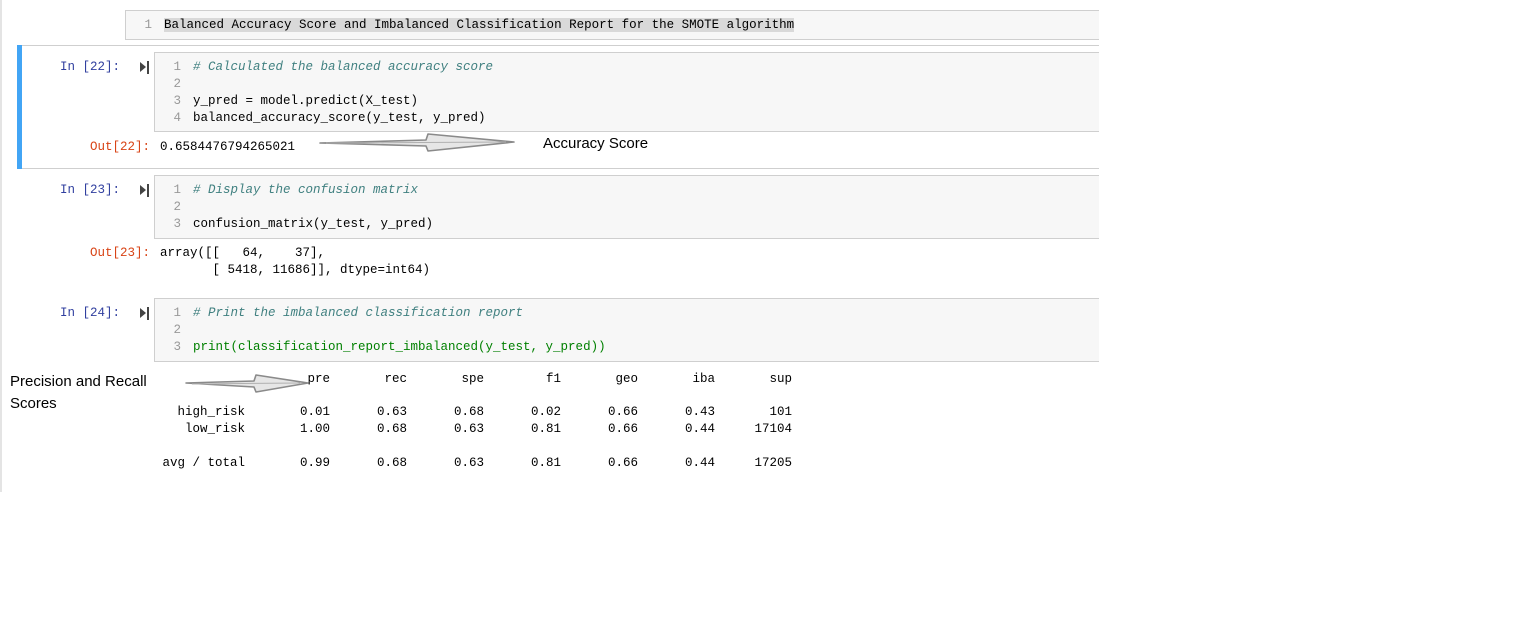 The image size is (1518, 622). Describe the element at coordinates (314, 429) in the screenshot. I see `report-cell: 1.00` at that location.